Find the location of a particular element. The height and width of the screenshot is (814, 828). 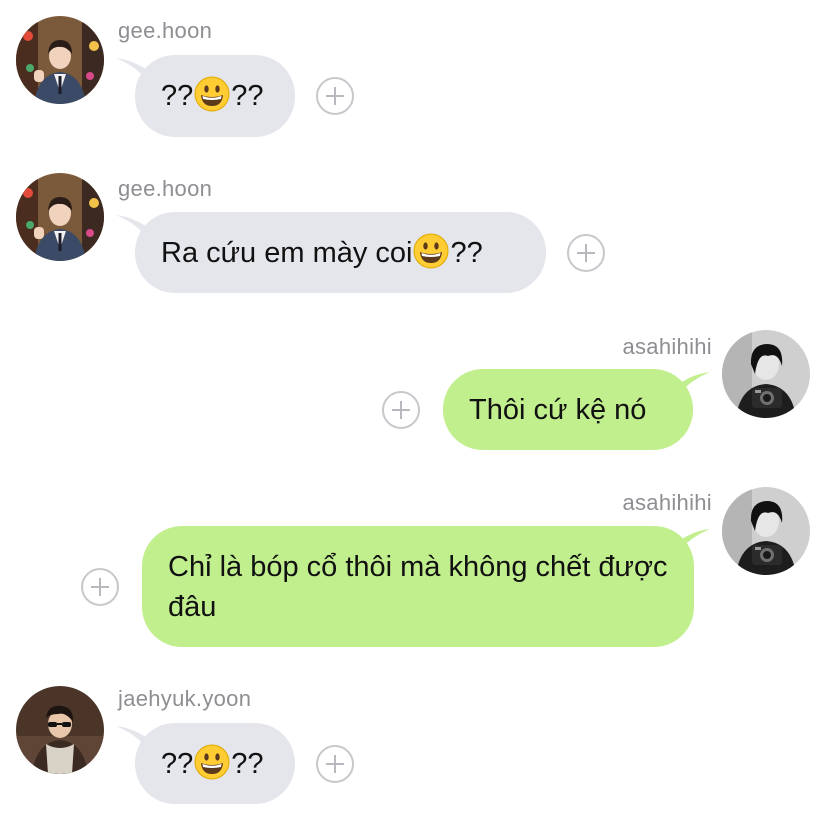

avatar is located at coordinates (60, 730).